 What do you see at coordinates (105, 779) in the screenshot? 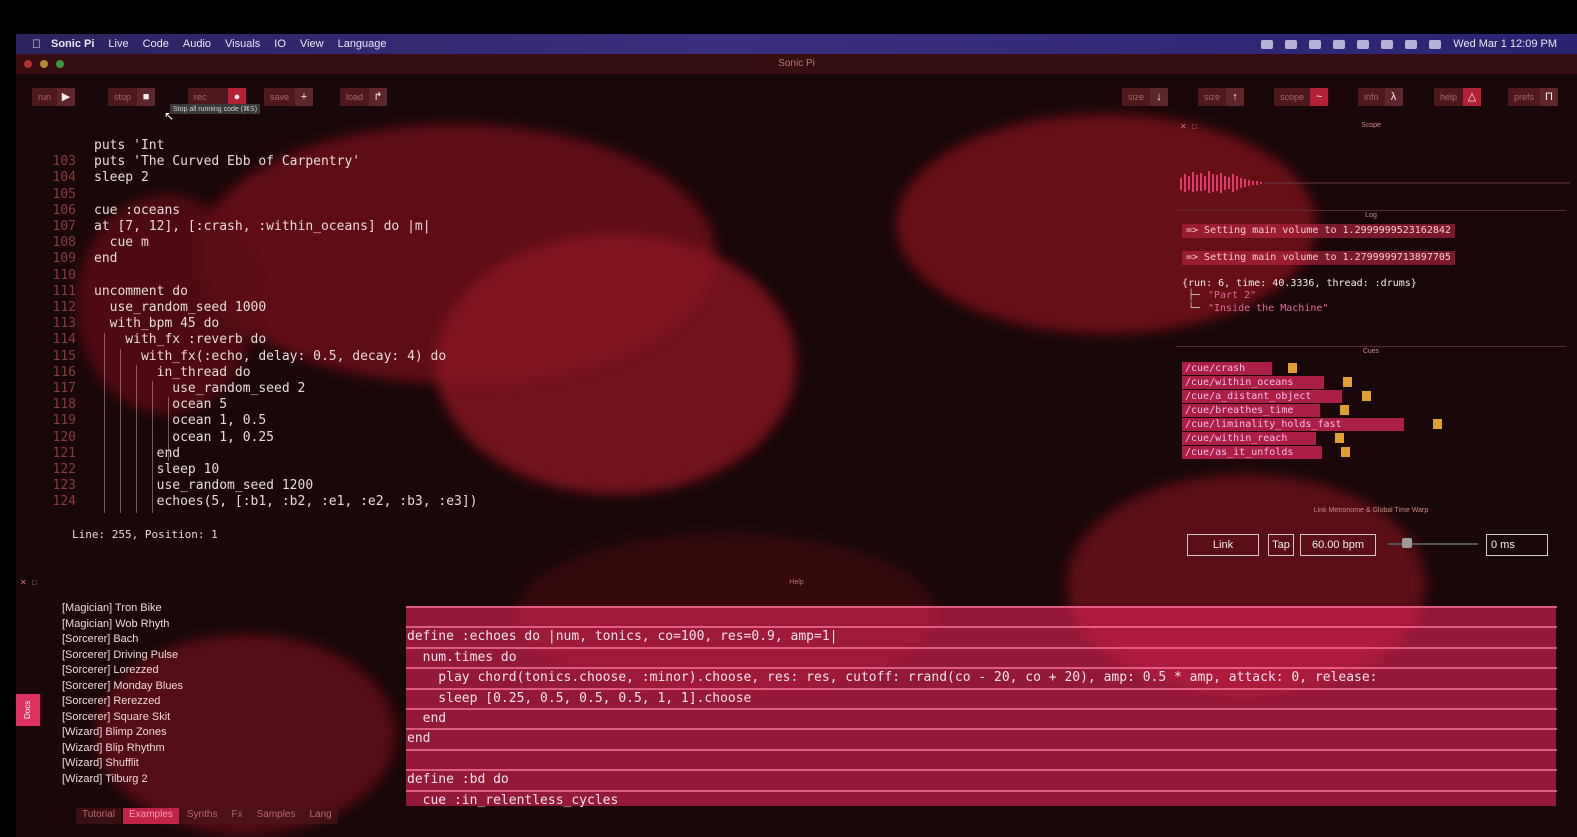
I see `example-item: [Wizard] Tilburg 2` at bounding box center [105, 779].